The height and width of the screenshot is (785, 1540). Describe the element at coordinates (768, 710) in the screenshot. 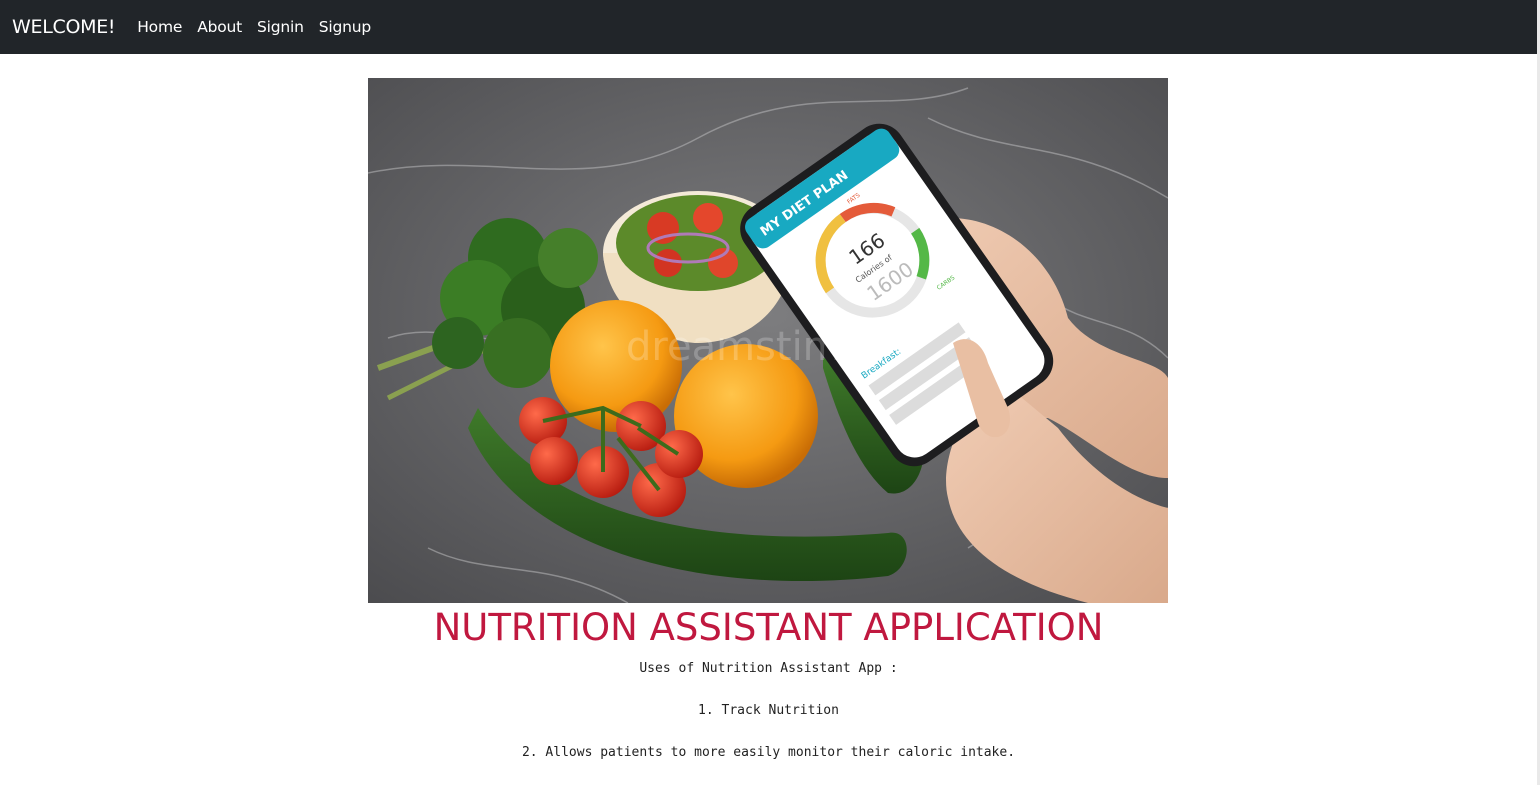

I see `use-item-1: 1. Track Nutrition` at that location.